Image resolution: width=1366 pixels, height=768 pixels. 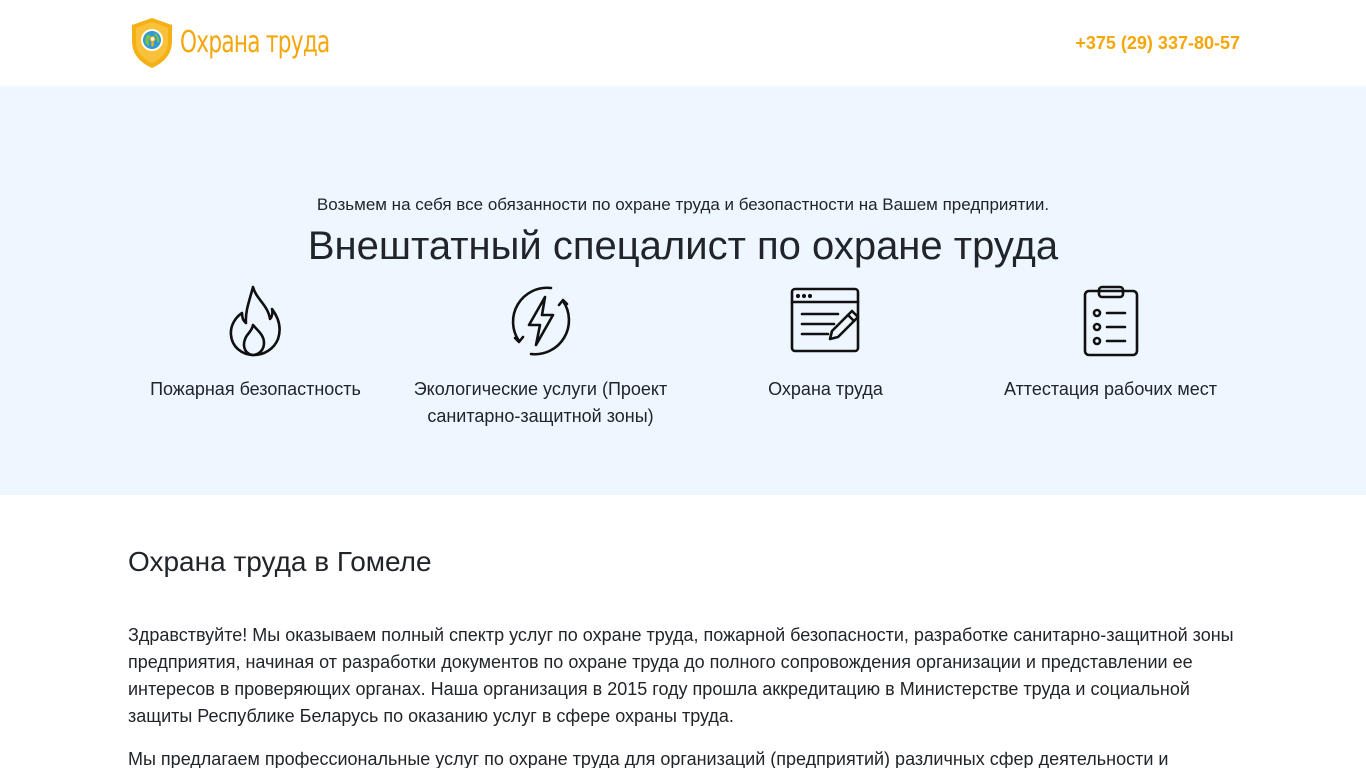 I want to click on service-workplace-certification: Аттестация рабочих мест, so click(x=1110, y=357).